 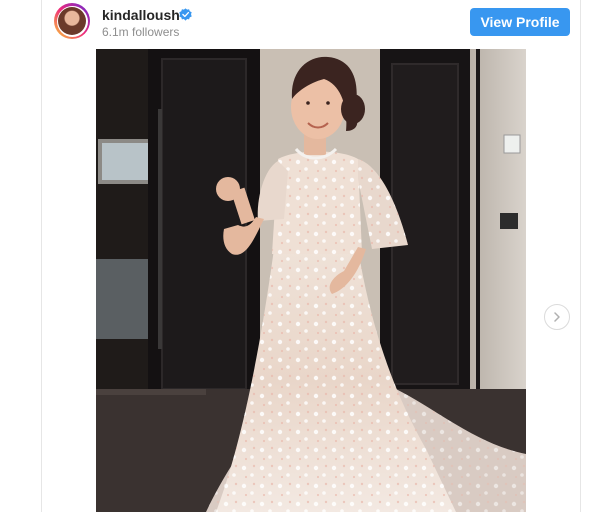 I want to click on view-profile-button: View Profile, so click(x=520, y=22).